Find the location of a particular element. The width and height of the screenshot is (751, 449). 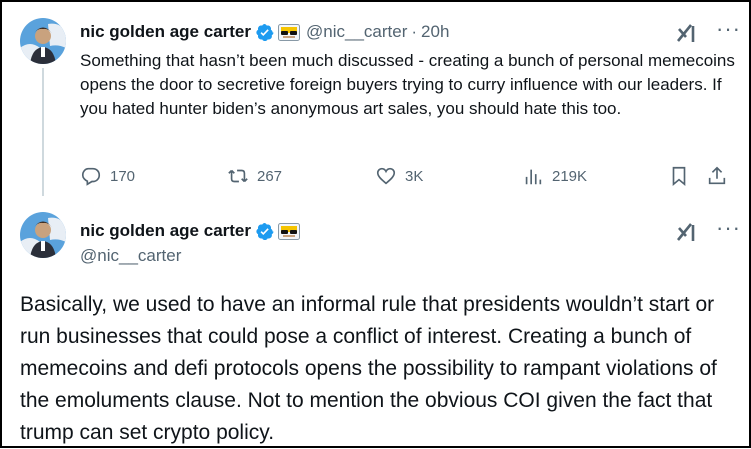

views-button: 219K is located at coordinates (554, 176).